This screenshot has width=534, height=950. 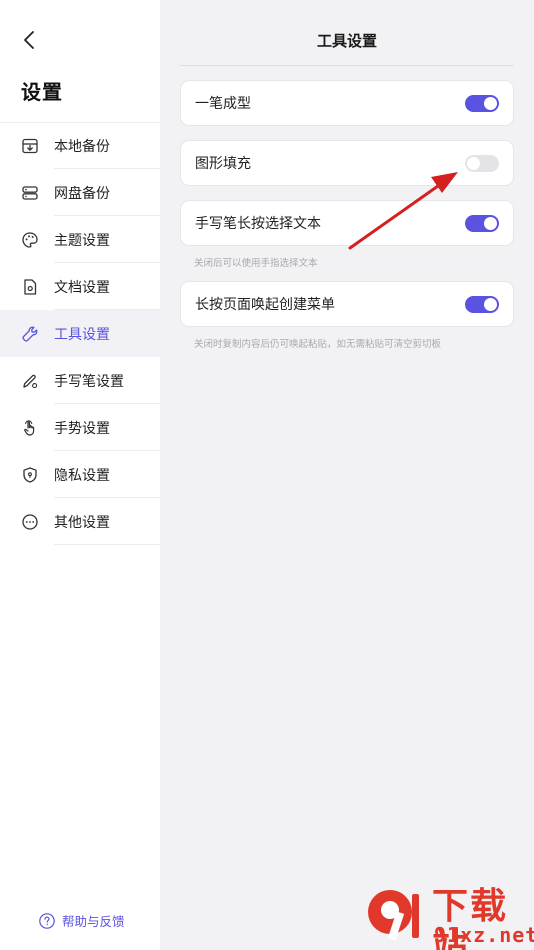 What do you see at coordinates (30, 193) in the screenshot?
I see `cloud-drive-icon` at bounding box center [30, 193].